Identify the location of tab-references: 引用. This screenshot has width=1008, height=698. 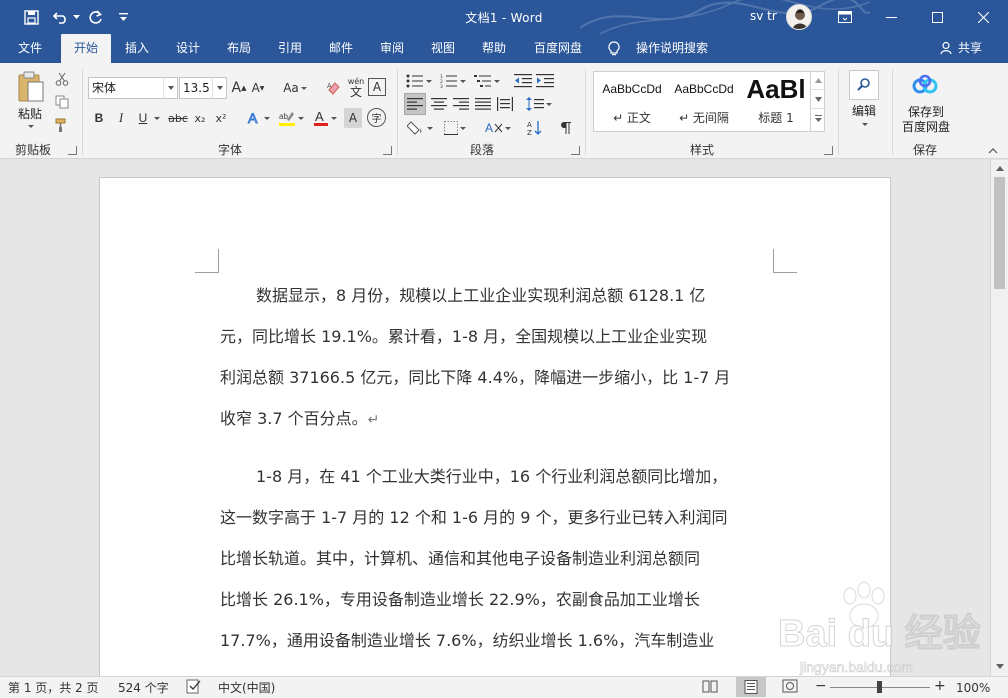
(290, 48).